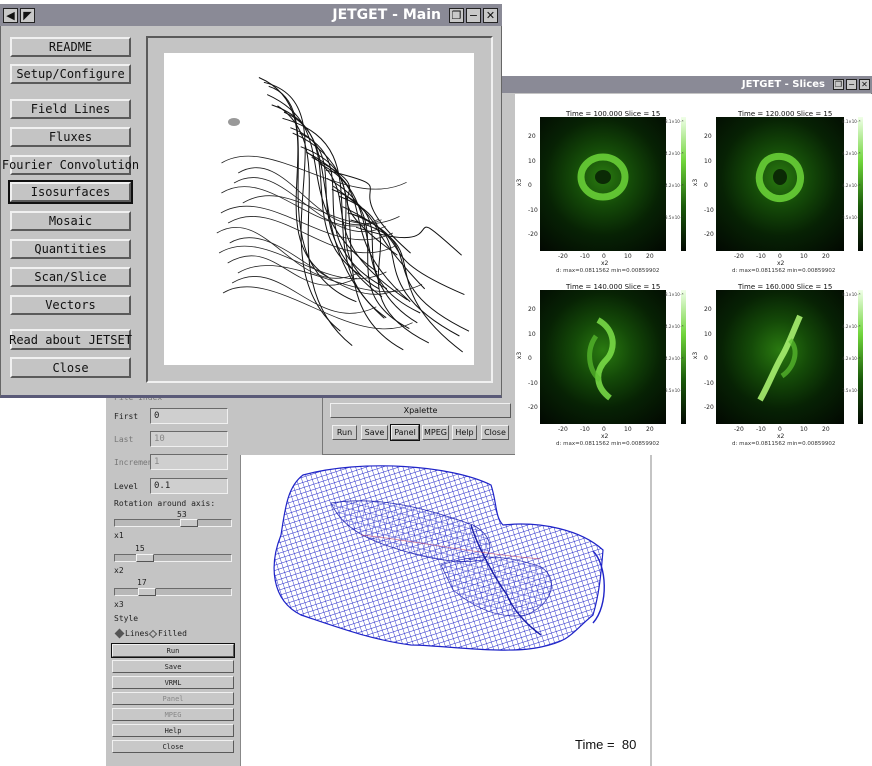 This screenshot has height=766, width=872. What do you see at coordinates (173, 682) in the screenshot?
I see `iso-vrml-button: VRML` at bounding box center [173, 682].